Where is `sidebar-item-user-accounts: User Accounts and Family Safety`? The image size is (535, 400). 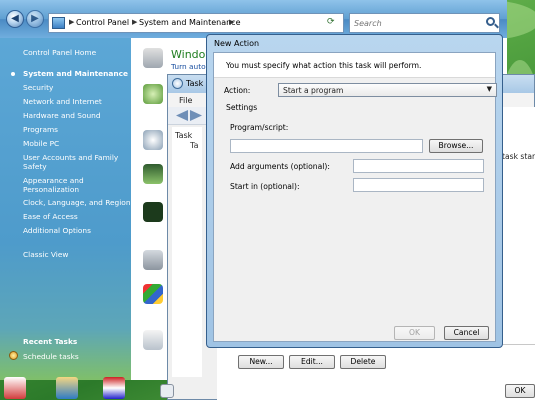
sidebar-item-user-accounts: User Accounts and Family Safety is located at coordinates (73, 162).